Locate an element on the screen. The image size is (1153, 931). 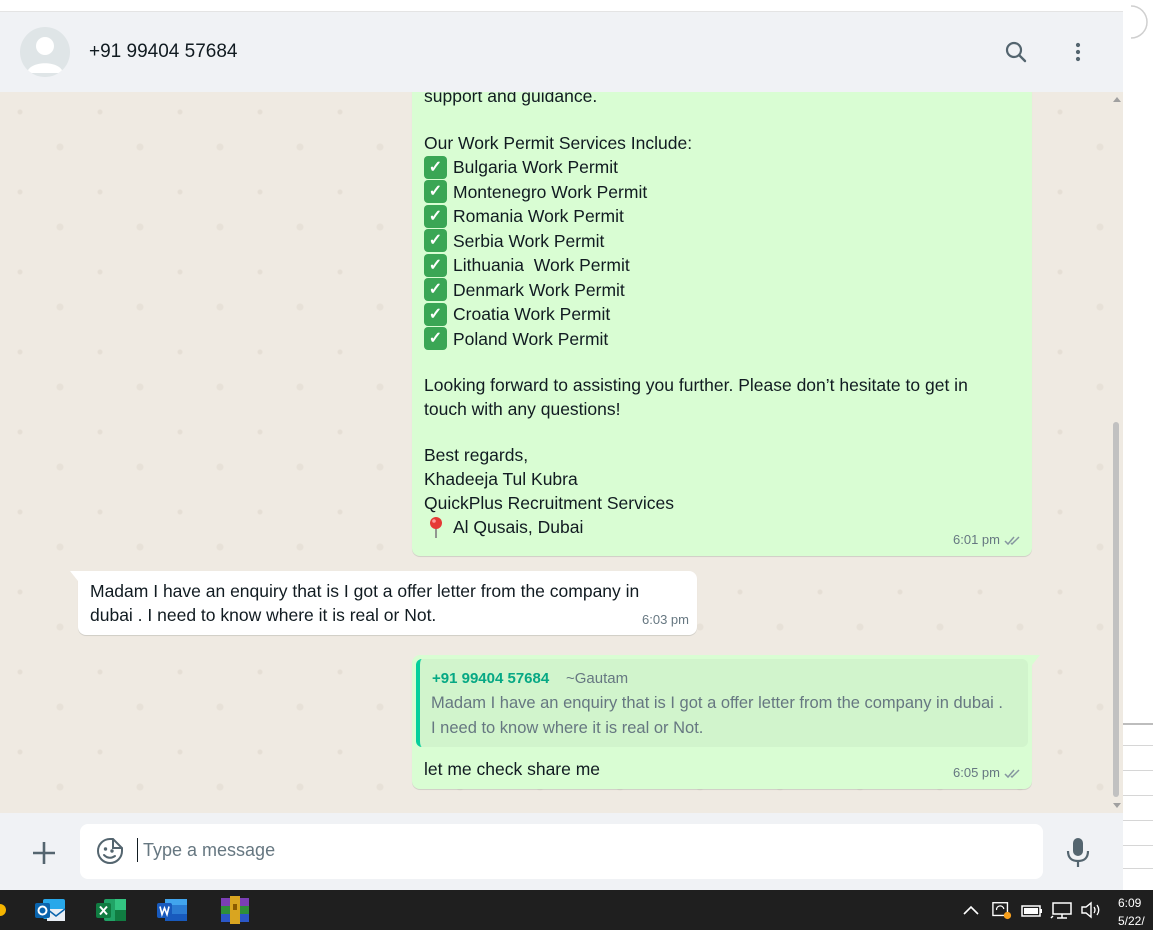
microphone-icon is located at coordinates (1078, 852).